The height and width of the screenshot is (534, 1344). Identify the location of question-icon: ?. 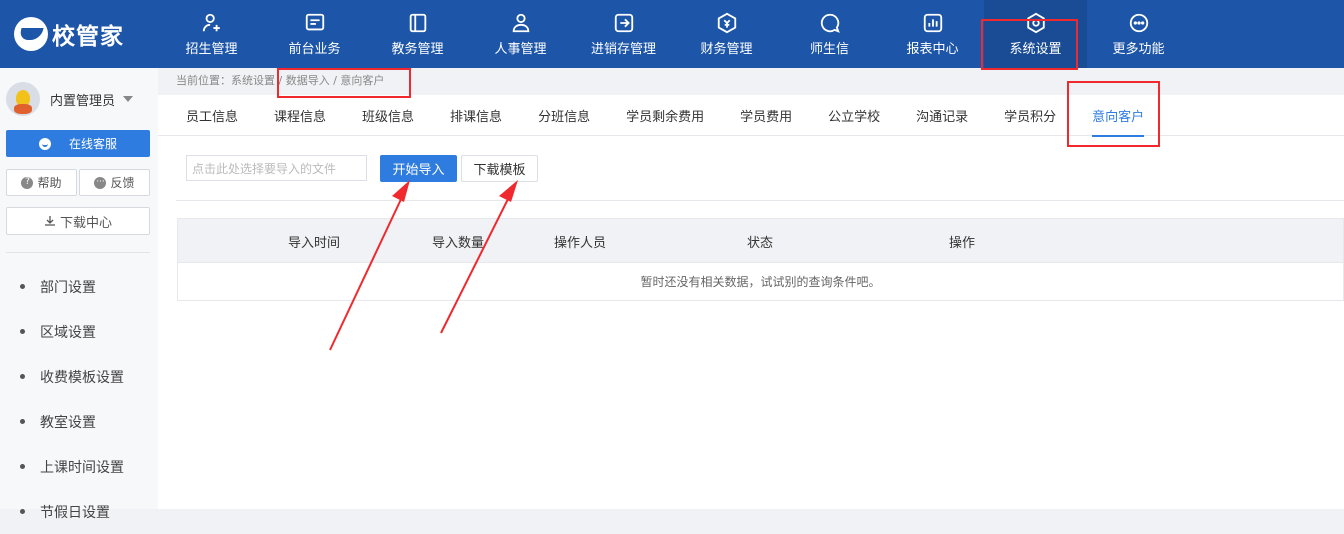
(27, 182).